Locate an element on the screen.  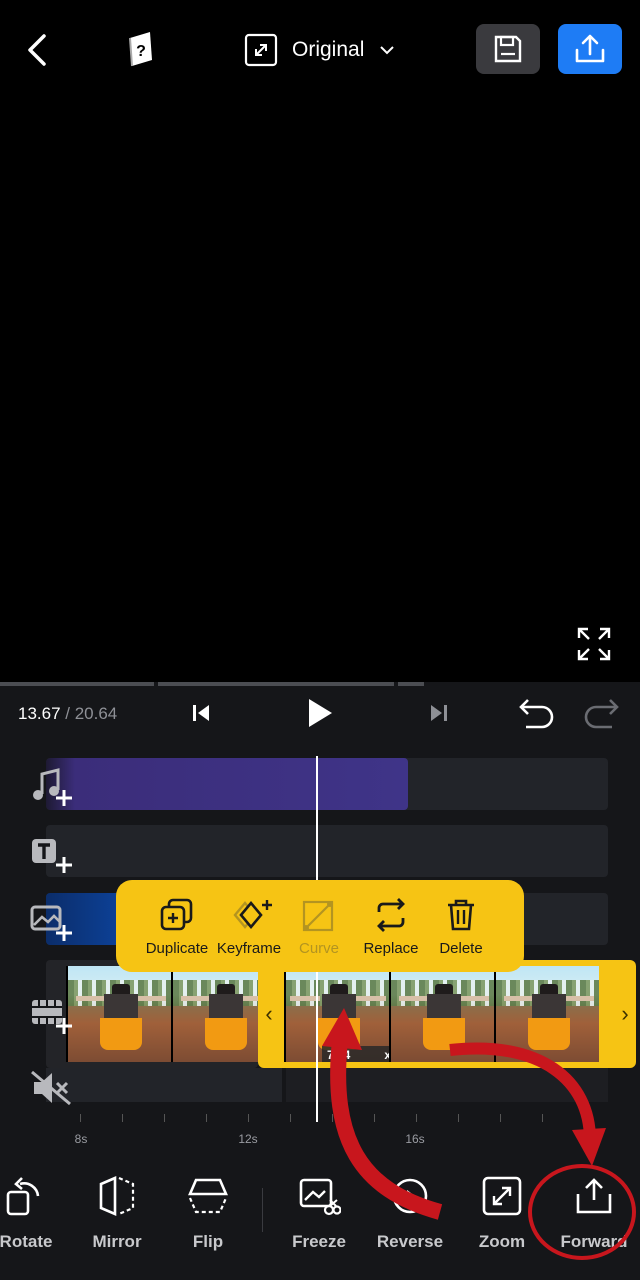
zoom-tool: Zoom is located at coordinates (502, 1224).